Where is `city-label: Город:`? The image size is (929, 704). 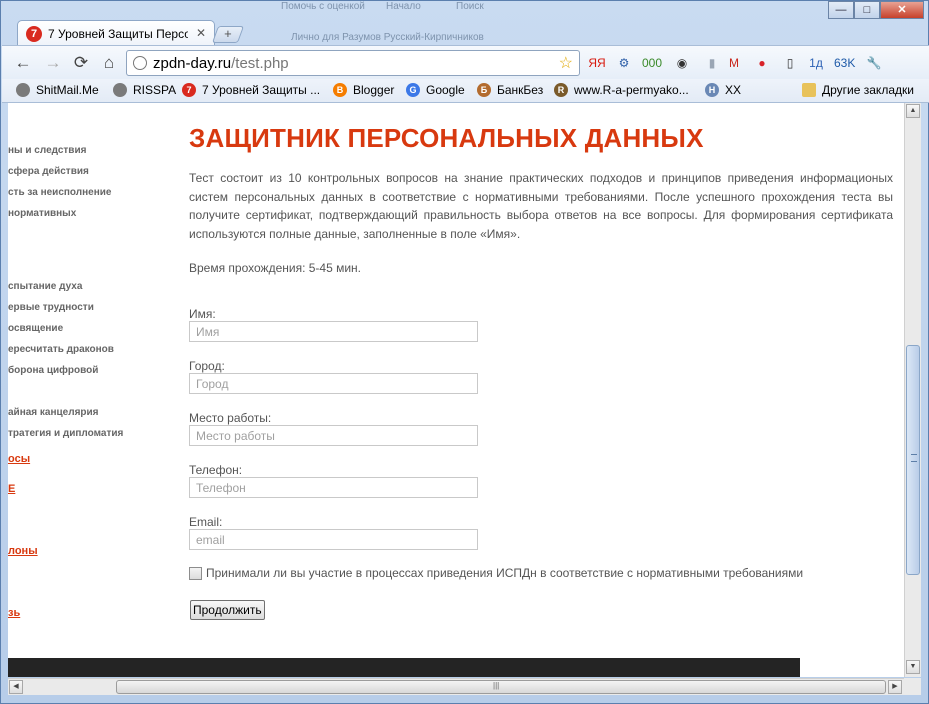
city-label: Город: is located at coordinates (207, 366).